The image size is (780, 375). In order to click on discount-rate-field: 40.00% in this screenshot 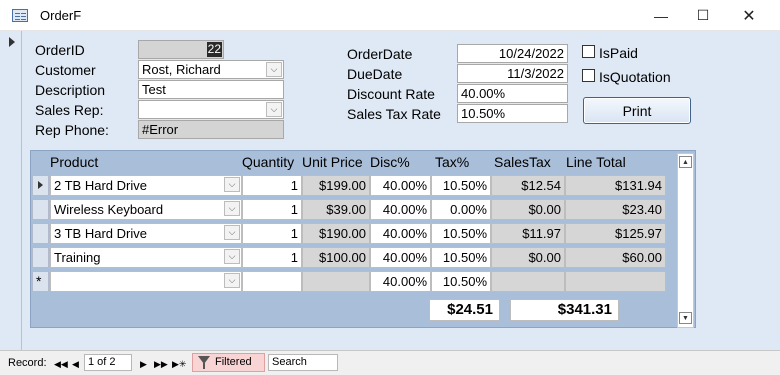, I will do `click(512, 93)`.